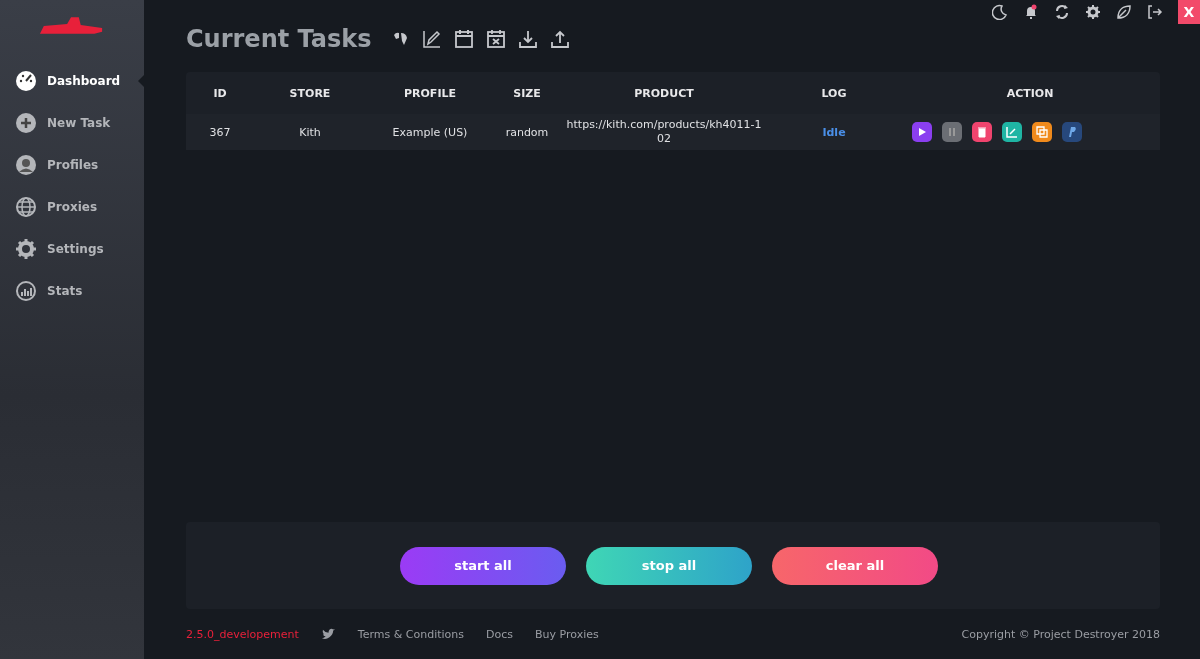  Describe the element at coordinates (1093, 12) in the screenshot. I see `settings-icon` at that location.